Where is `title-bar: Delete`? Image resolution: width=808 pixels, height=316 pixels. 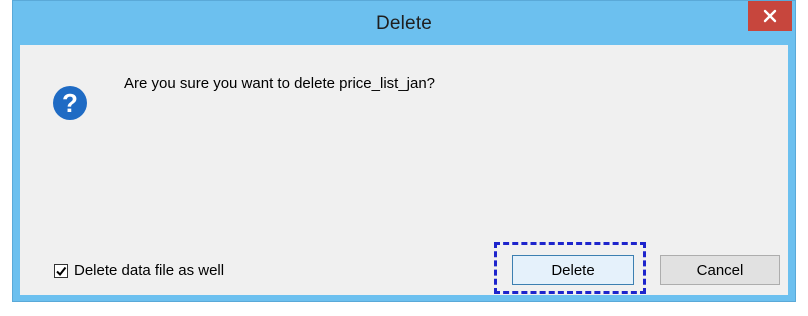
title-bar: Delete is located at coordinates (404, 23).